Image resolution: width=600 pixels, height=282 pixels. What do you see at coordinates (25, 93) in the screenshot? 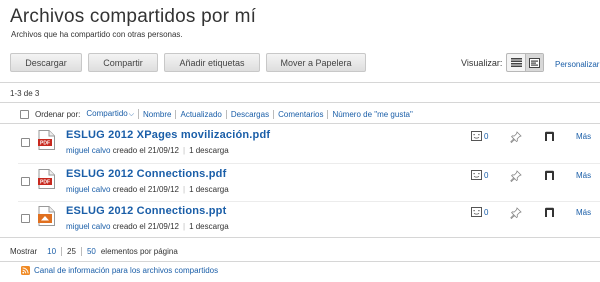
I see `results-count: 1-3 de 3` at bounding box center [25, 93].